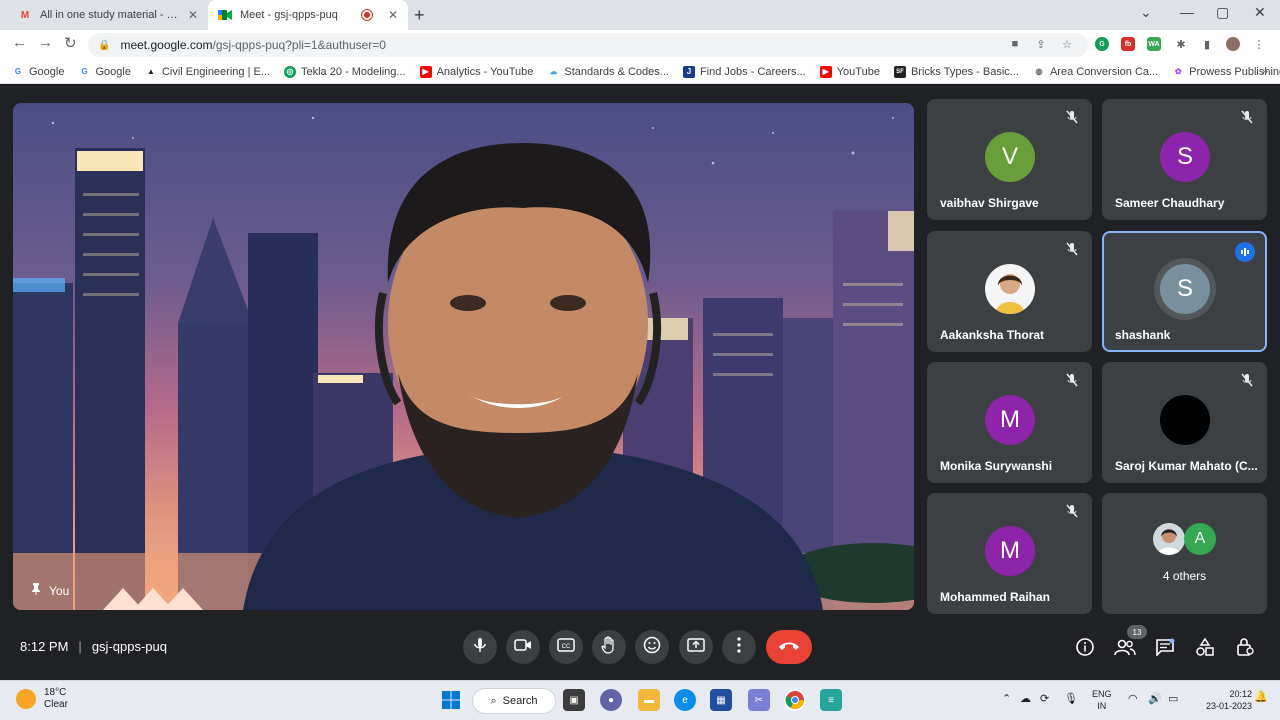 The width and height of the screenshot is (1280, 720). I want to click on system-clock: 20:12 23-01-2023, so click(1229, 700).